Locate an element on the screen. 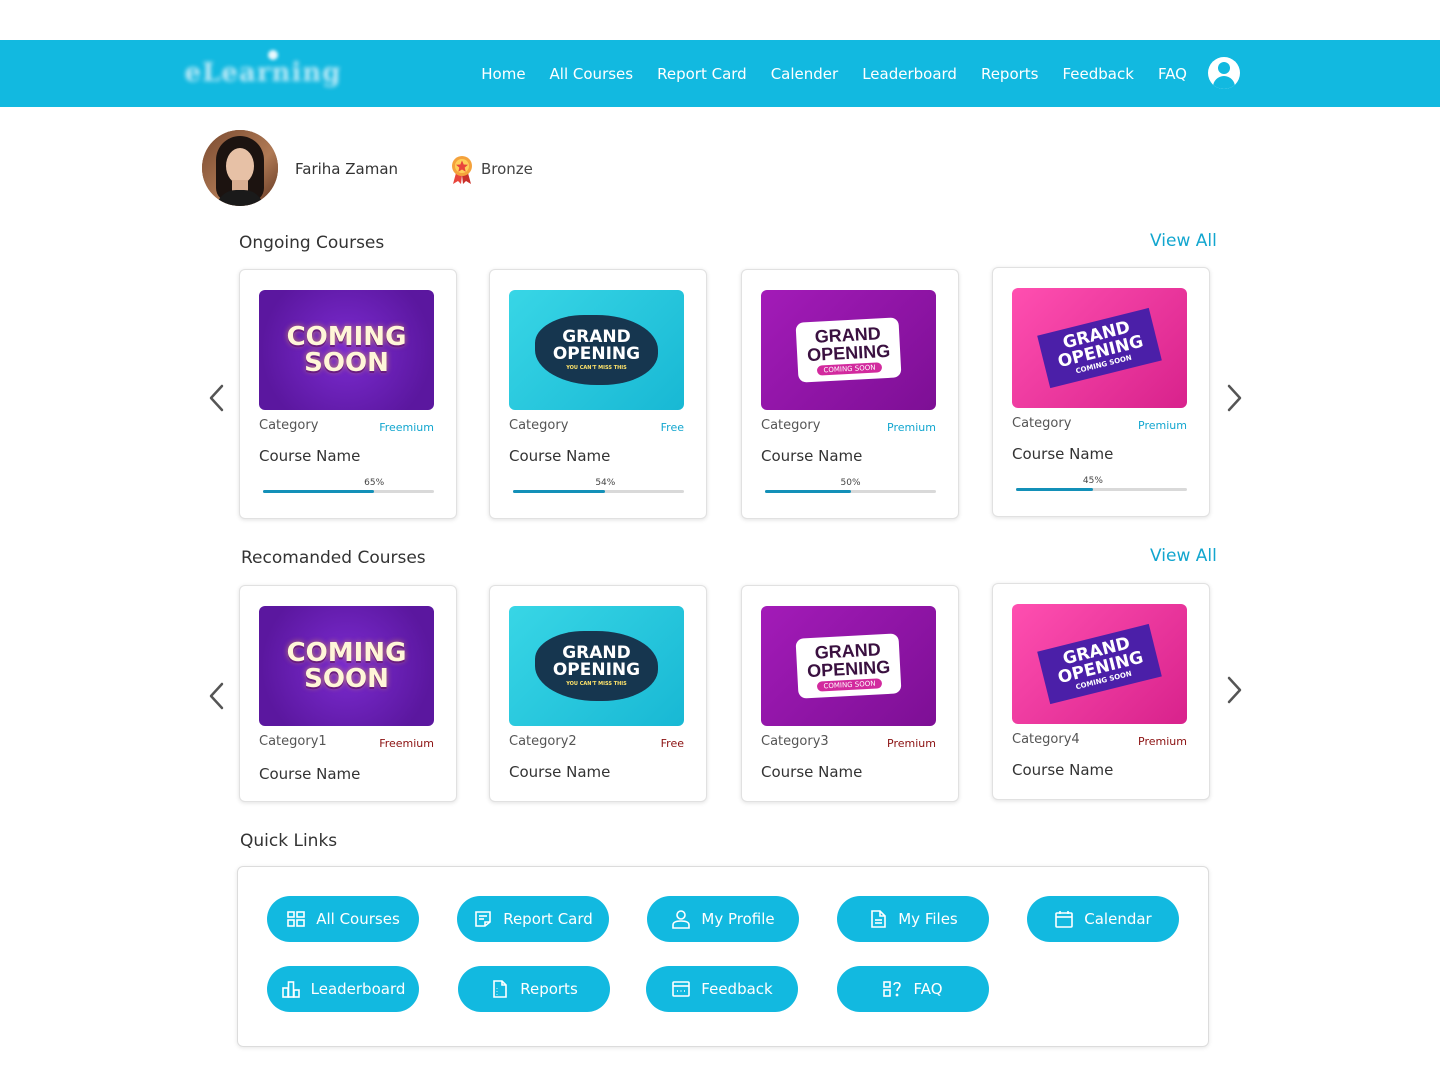 Image resolution: width=1440 pixels, height=1086 pixels. user-account-icon is located at coordinates (1224, 73).